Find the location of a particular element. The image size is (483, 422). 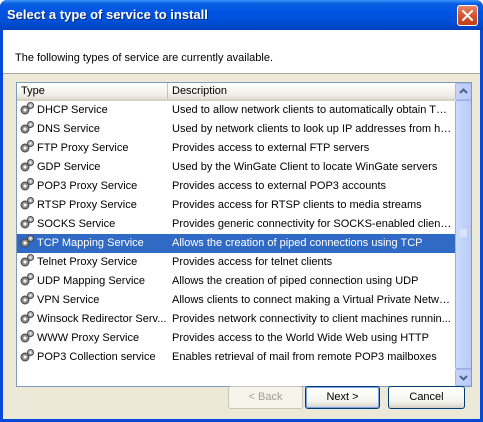

list-item-type-cell: SOCKS Service is located at coordinates (93, 224).